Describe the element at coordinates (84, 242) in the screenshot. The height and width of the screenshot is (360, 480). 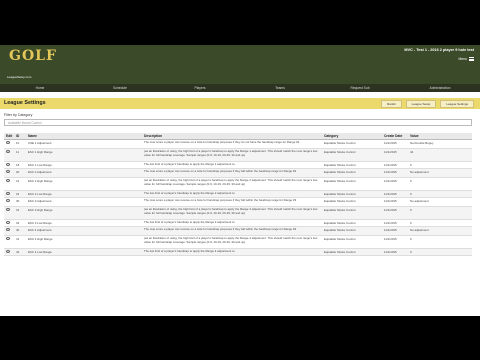
I see `name-cell: ESC 4 High Range` at that location.